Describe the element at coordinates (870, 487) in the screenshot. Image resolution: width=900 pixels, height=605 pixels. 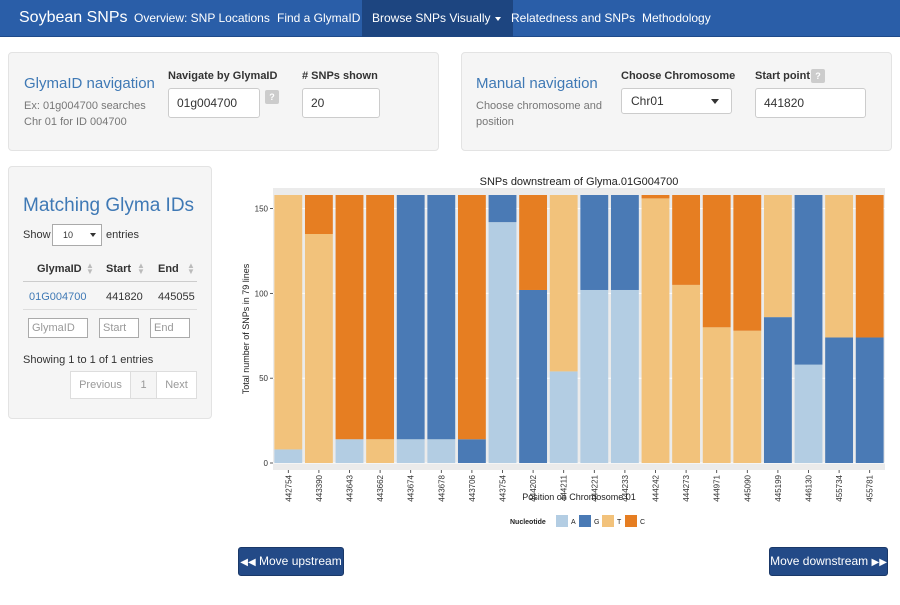
I see `x-tick-label: 455781` at that location.